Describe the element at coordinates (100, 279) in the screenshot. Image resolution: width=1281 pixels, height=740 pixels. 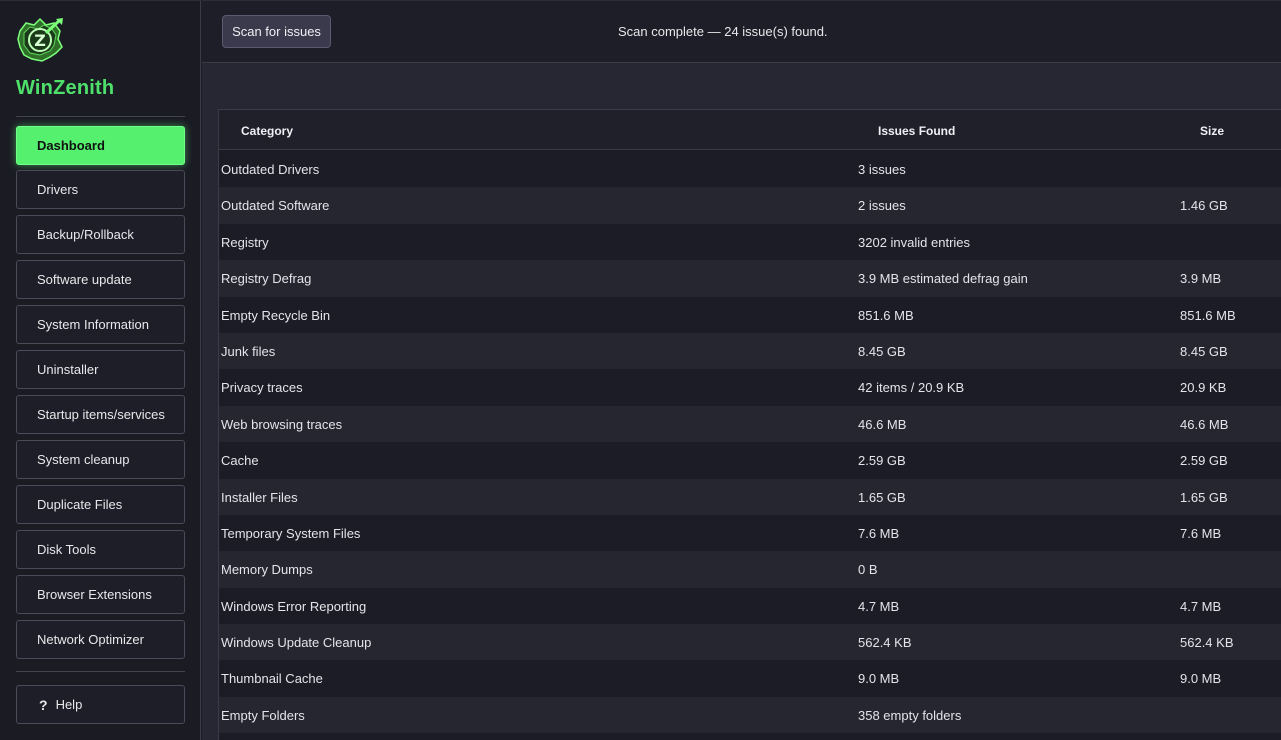
I see `sidebar-item-software-update: Software update` at that location.